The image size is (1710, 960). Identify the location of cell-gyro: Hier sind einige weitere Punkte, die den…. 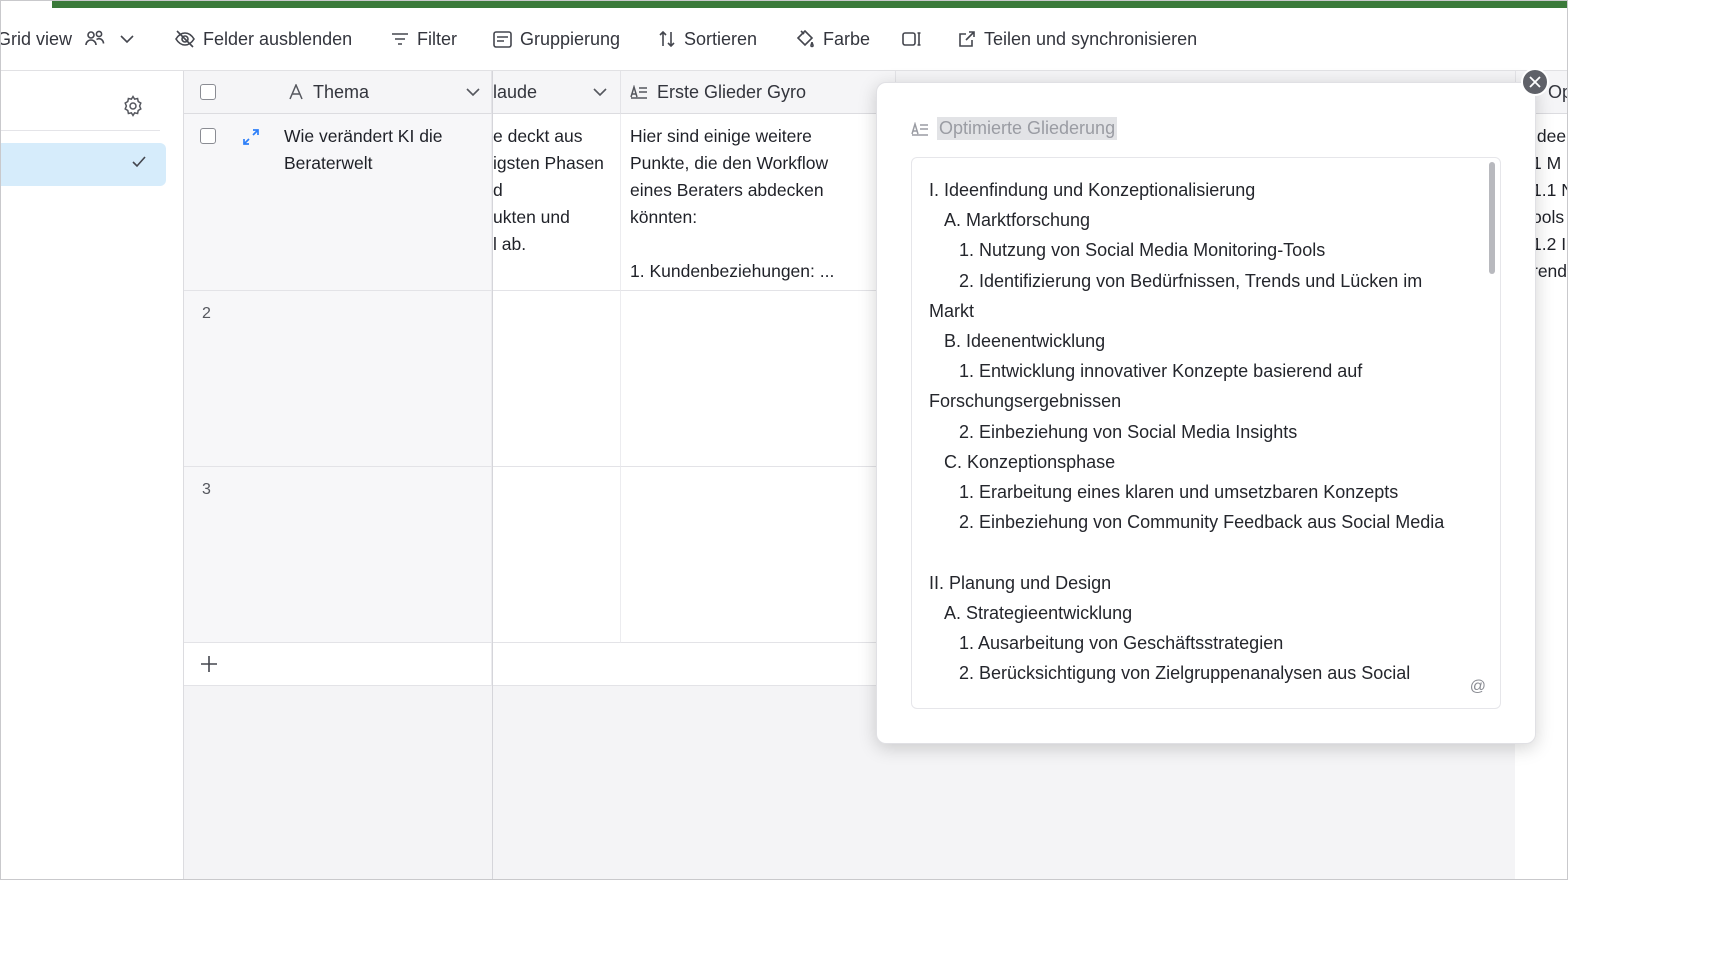
(751, 202).